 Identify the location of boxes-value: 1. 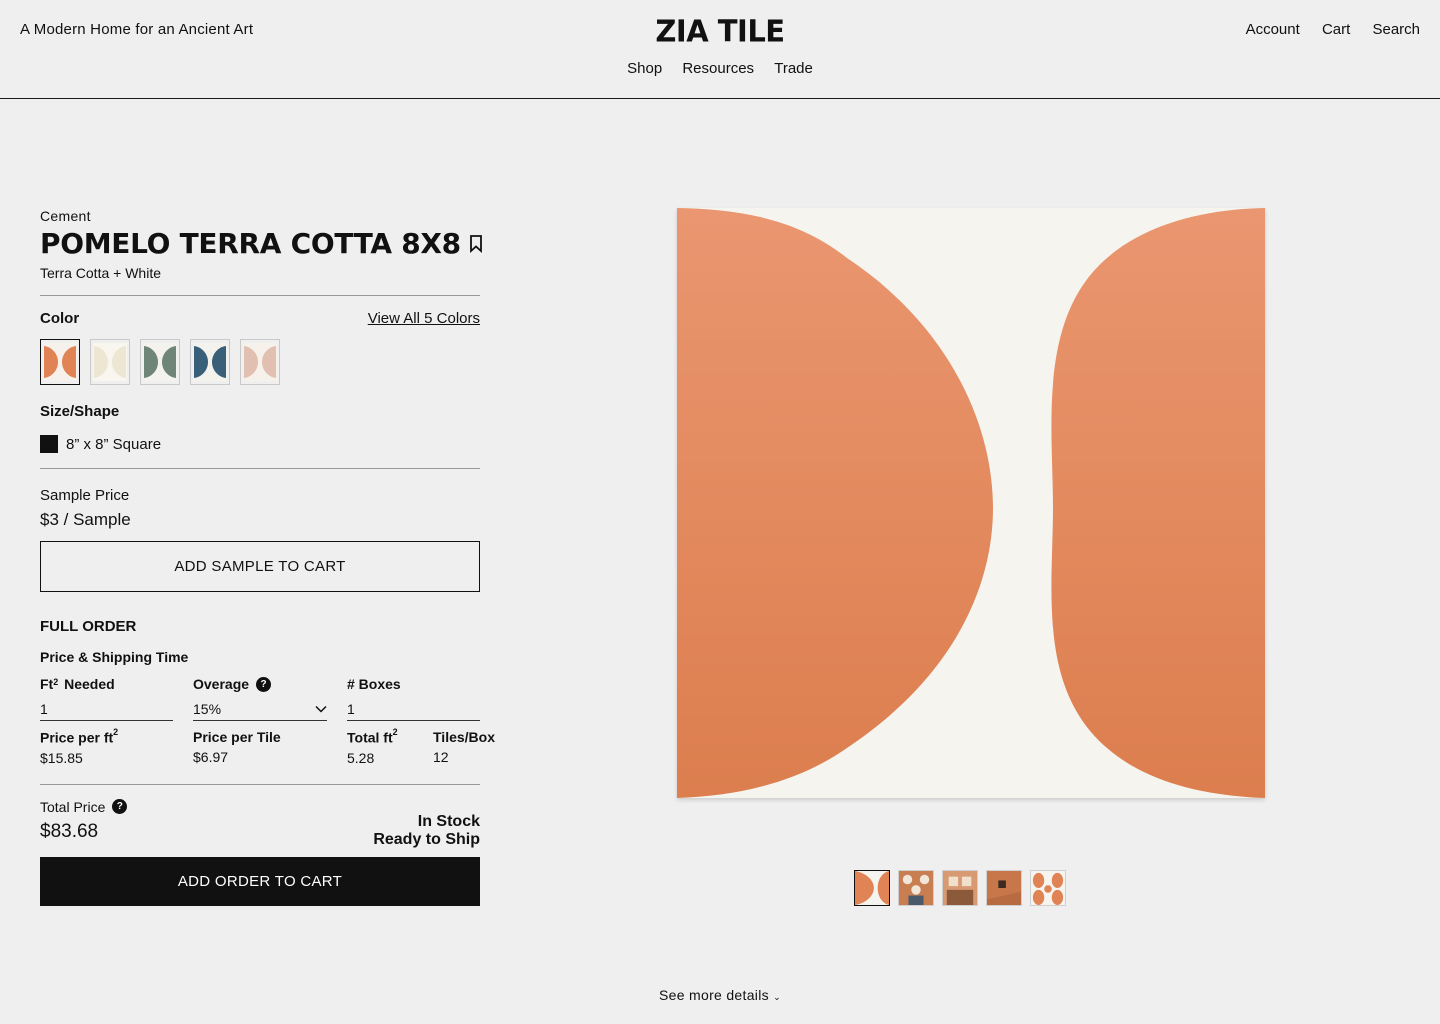
(351, 708).